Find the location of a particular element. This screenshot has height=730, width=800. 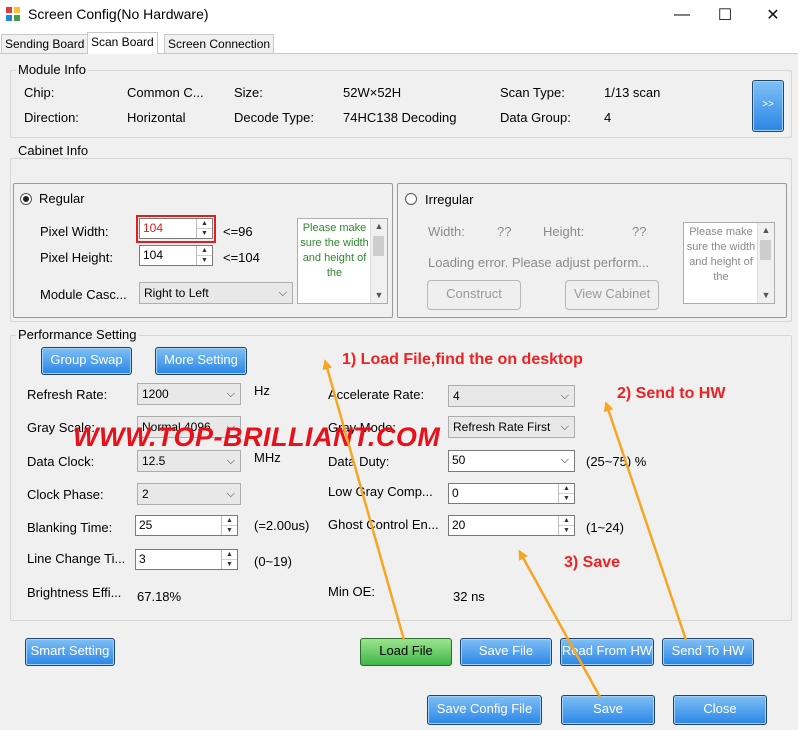

tab-scan-board: Scan Board is located at coordinates (122, 43).